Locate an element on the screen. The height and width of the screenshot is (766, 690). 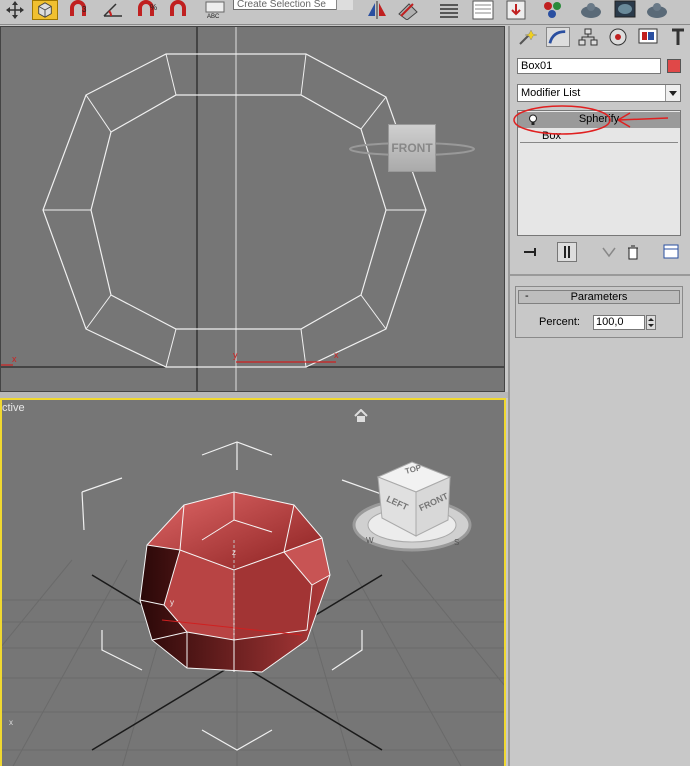
modify-icon is located at coordinates (558, 37).